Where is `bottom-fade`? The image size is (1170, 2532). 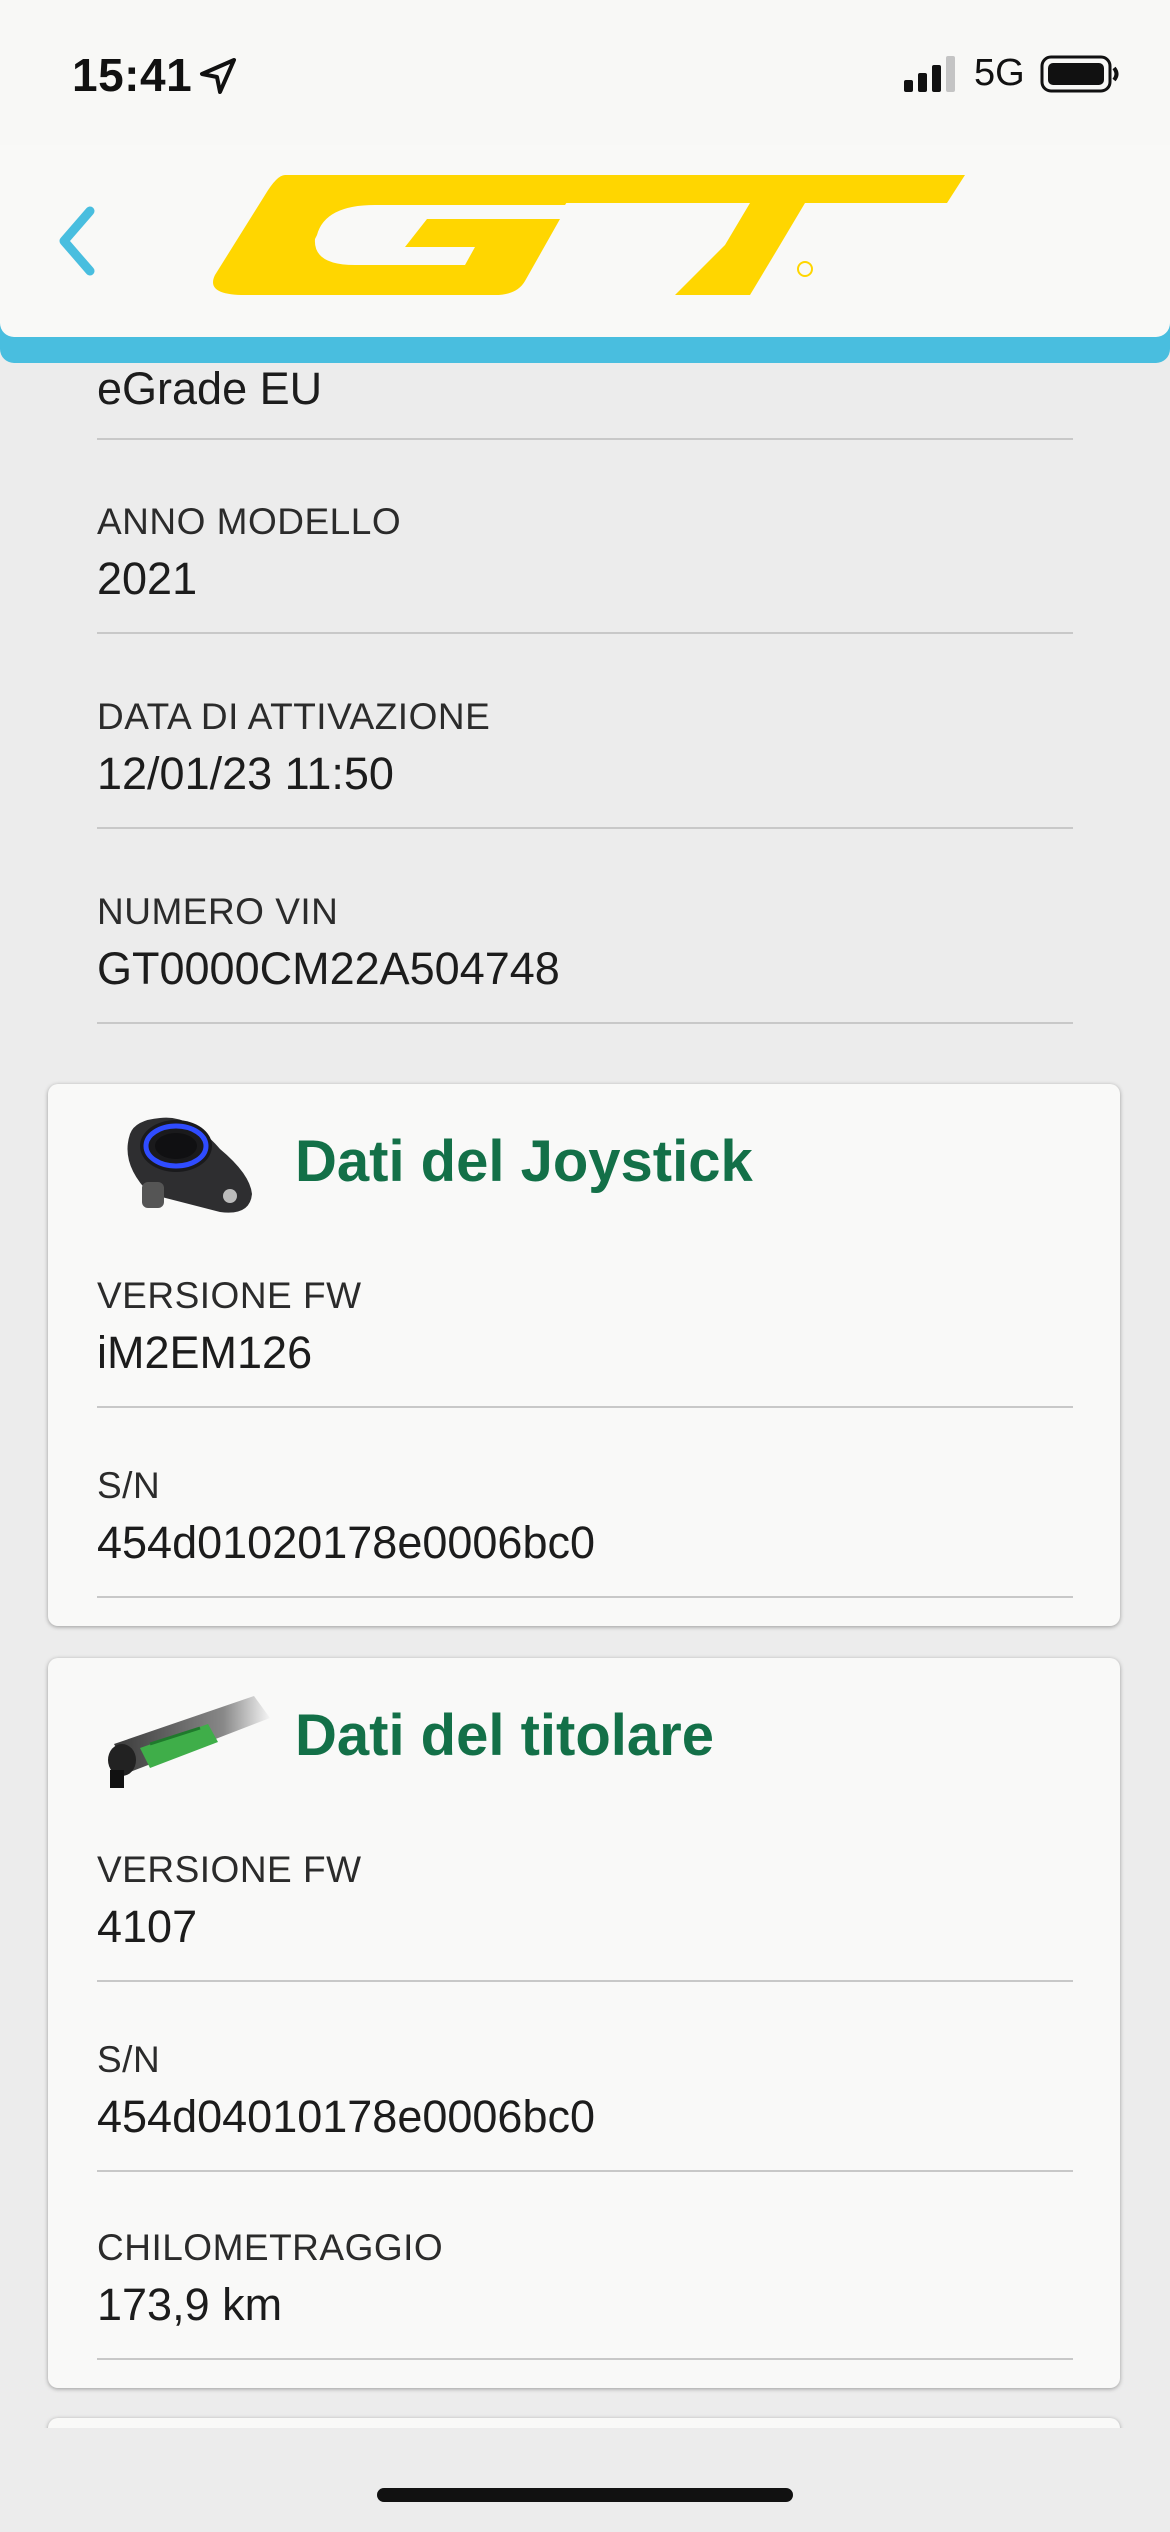
bottom-fade is located at coordinates (585, 2480).